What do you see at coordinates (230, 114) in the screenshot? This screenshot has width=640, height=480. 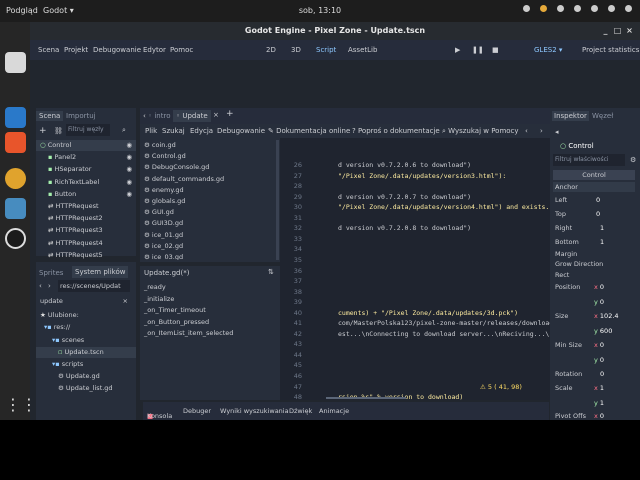 I see `new-tab-icon: +` at bounding box center [230, 114].